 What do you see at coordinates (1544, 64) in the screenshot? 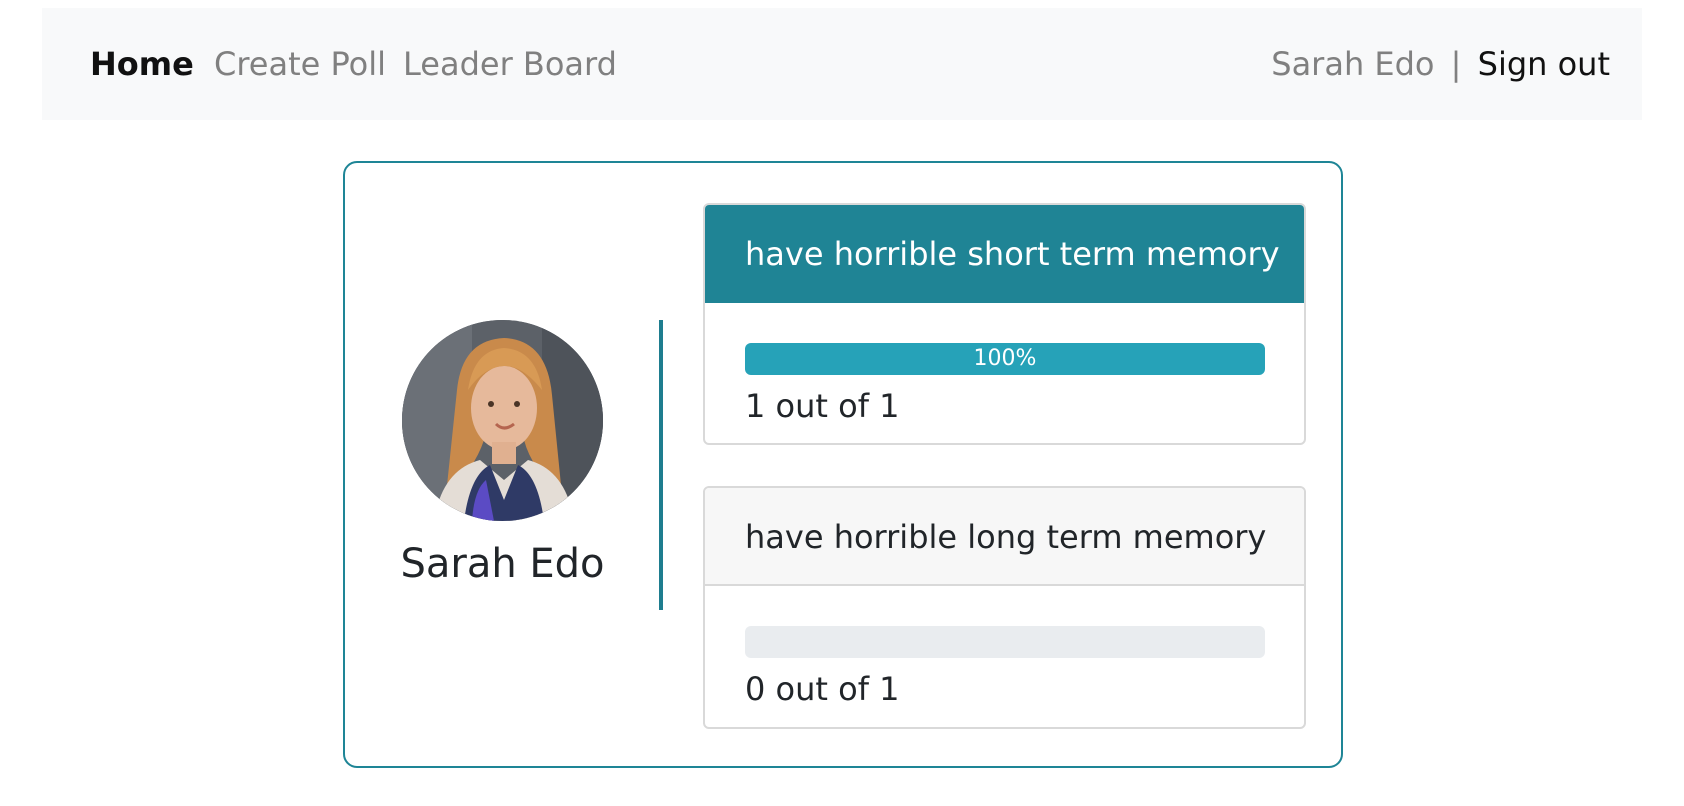
I see `sign-out-link: Sign out` at bounding box center [1544, 64].